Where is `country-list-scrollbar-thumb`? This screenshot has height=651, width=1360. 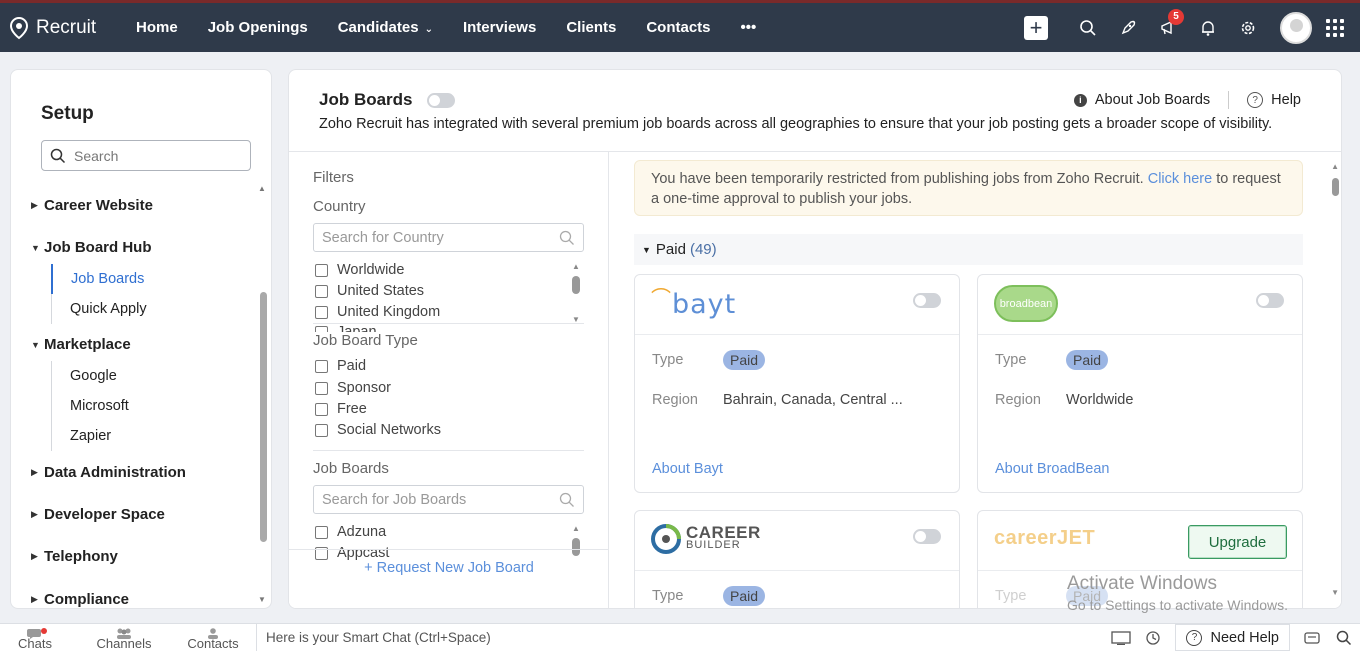
country-list-scrollbar-thumb is located at coordinates (576, 285).